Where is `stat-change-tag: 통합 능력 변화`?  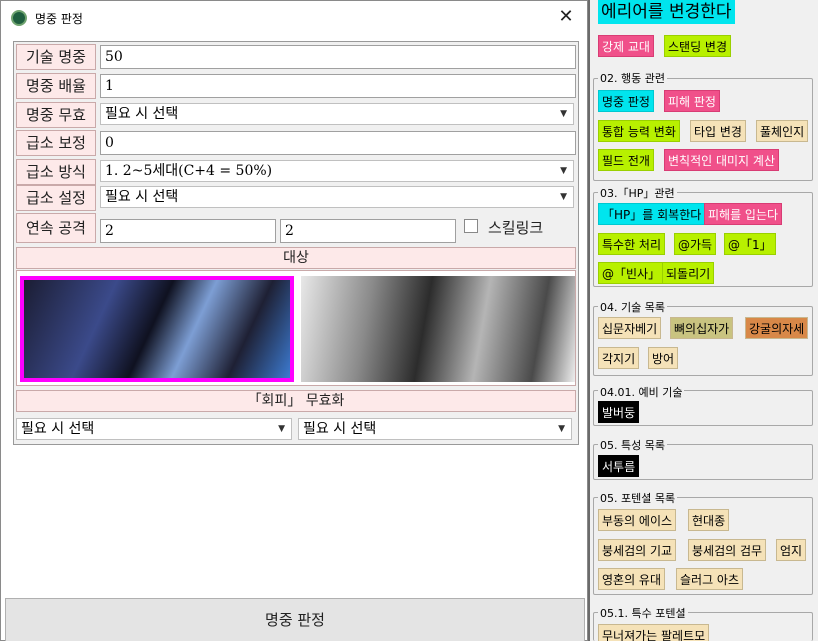 stat-change-tag: 통합 능력 변화 is located at coordinates (639, 131).